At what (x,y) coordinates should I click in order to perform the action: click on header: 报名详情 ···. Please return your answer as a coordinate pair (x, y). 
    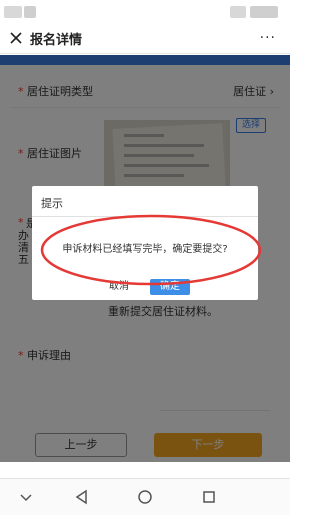
    Looking at the image, I should click on (145, 39).